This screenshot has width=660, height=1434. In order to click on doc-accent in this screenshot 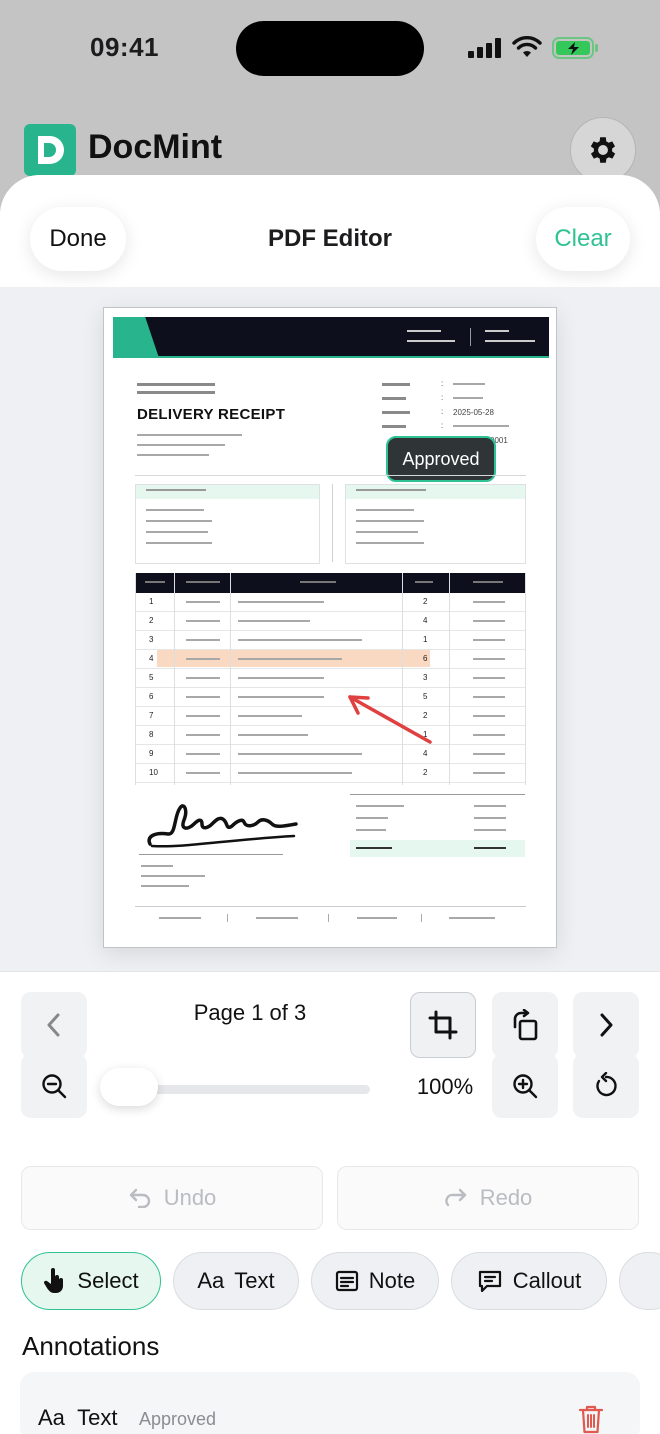, I will do `click(136, 337)`.